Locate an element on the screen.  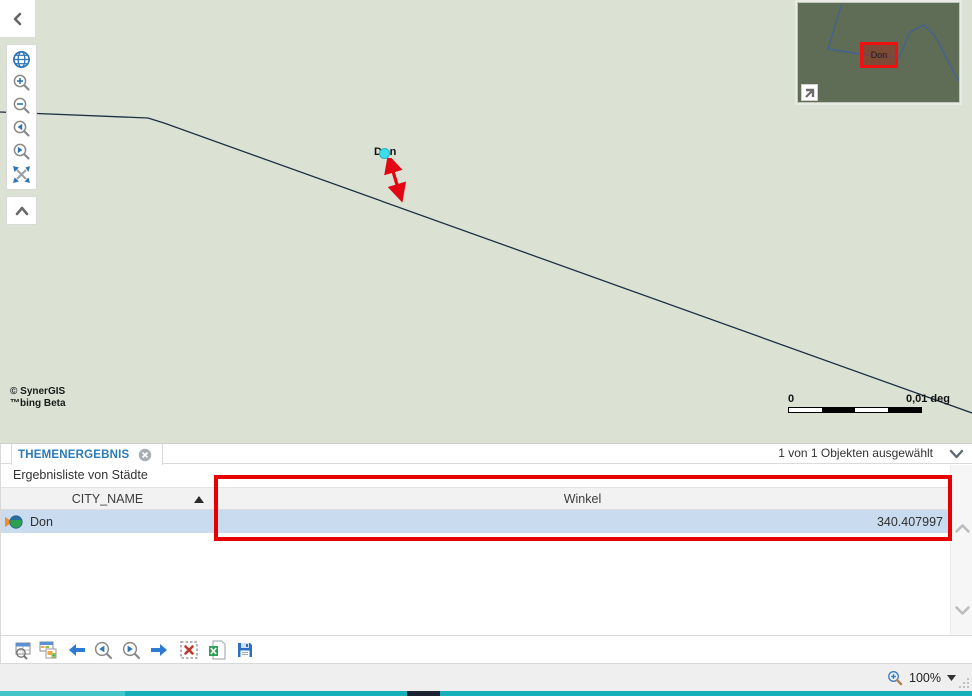
table-header-row: CITY_NAME Winkel is located at coordinates (475, 498).